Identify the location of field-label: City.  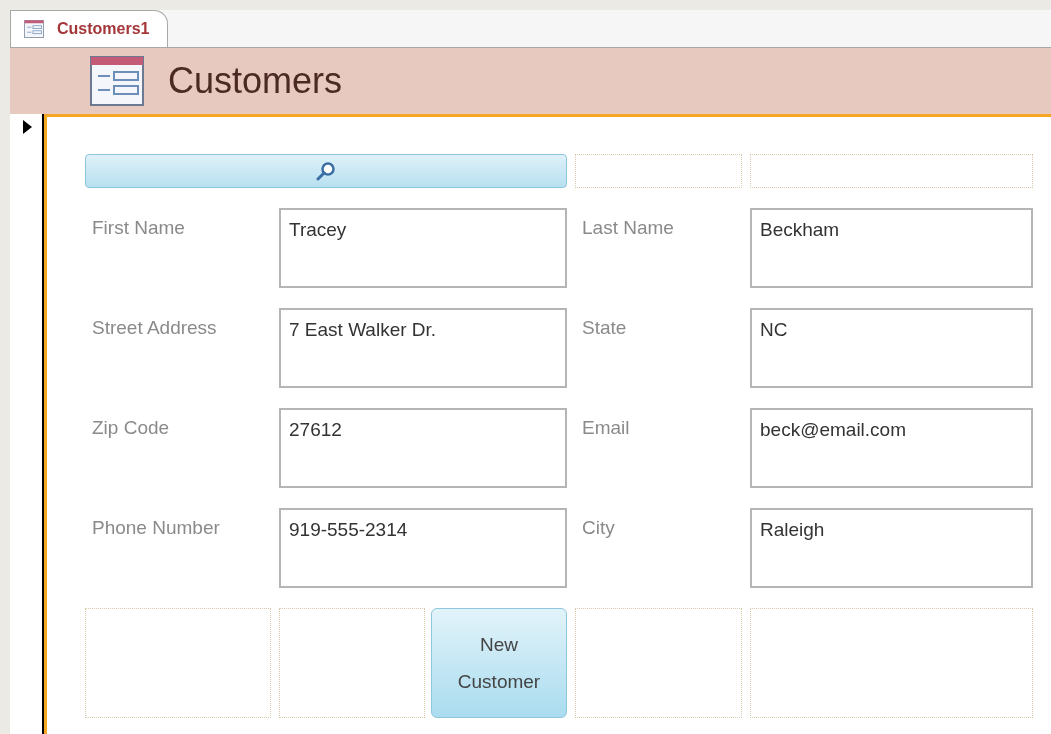
(598, 528).